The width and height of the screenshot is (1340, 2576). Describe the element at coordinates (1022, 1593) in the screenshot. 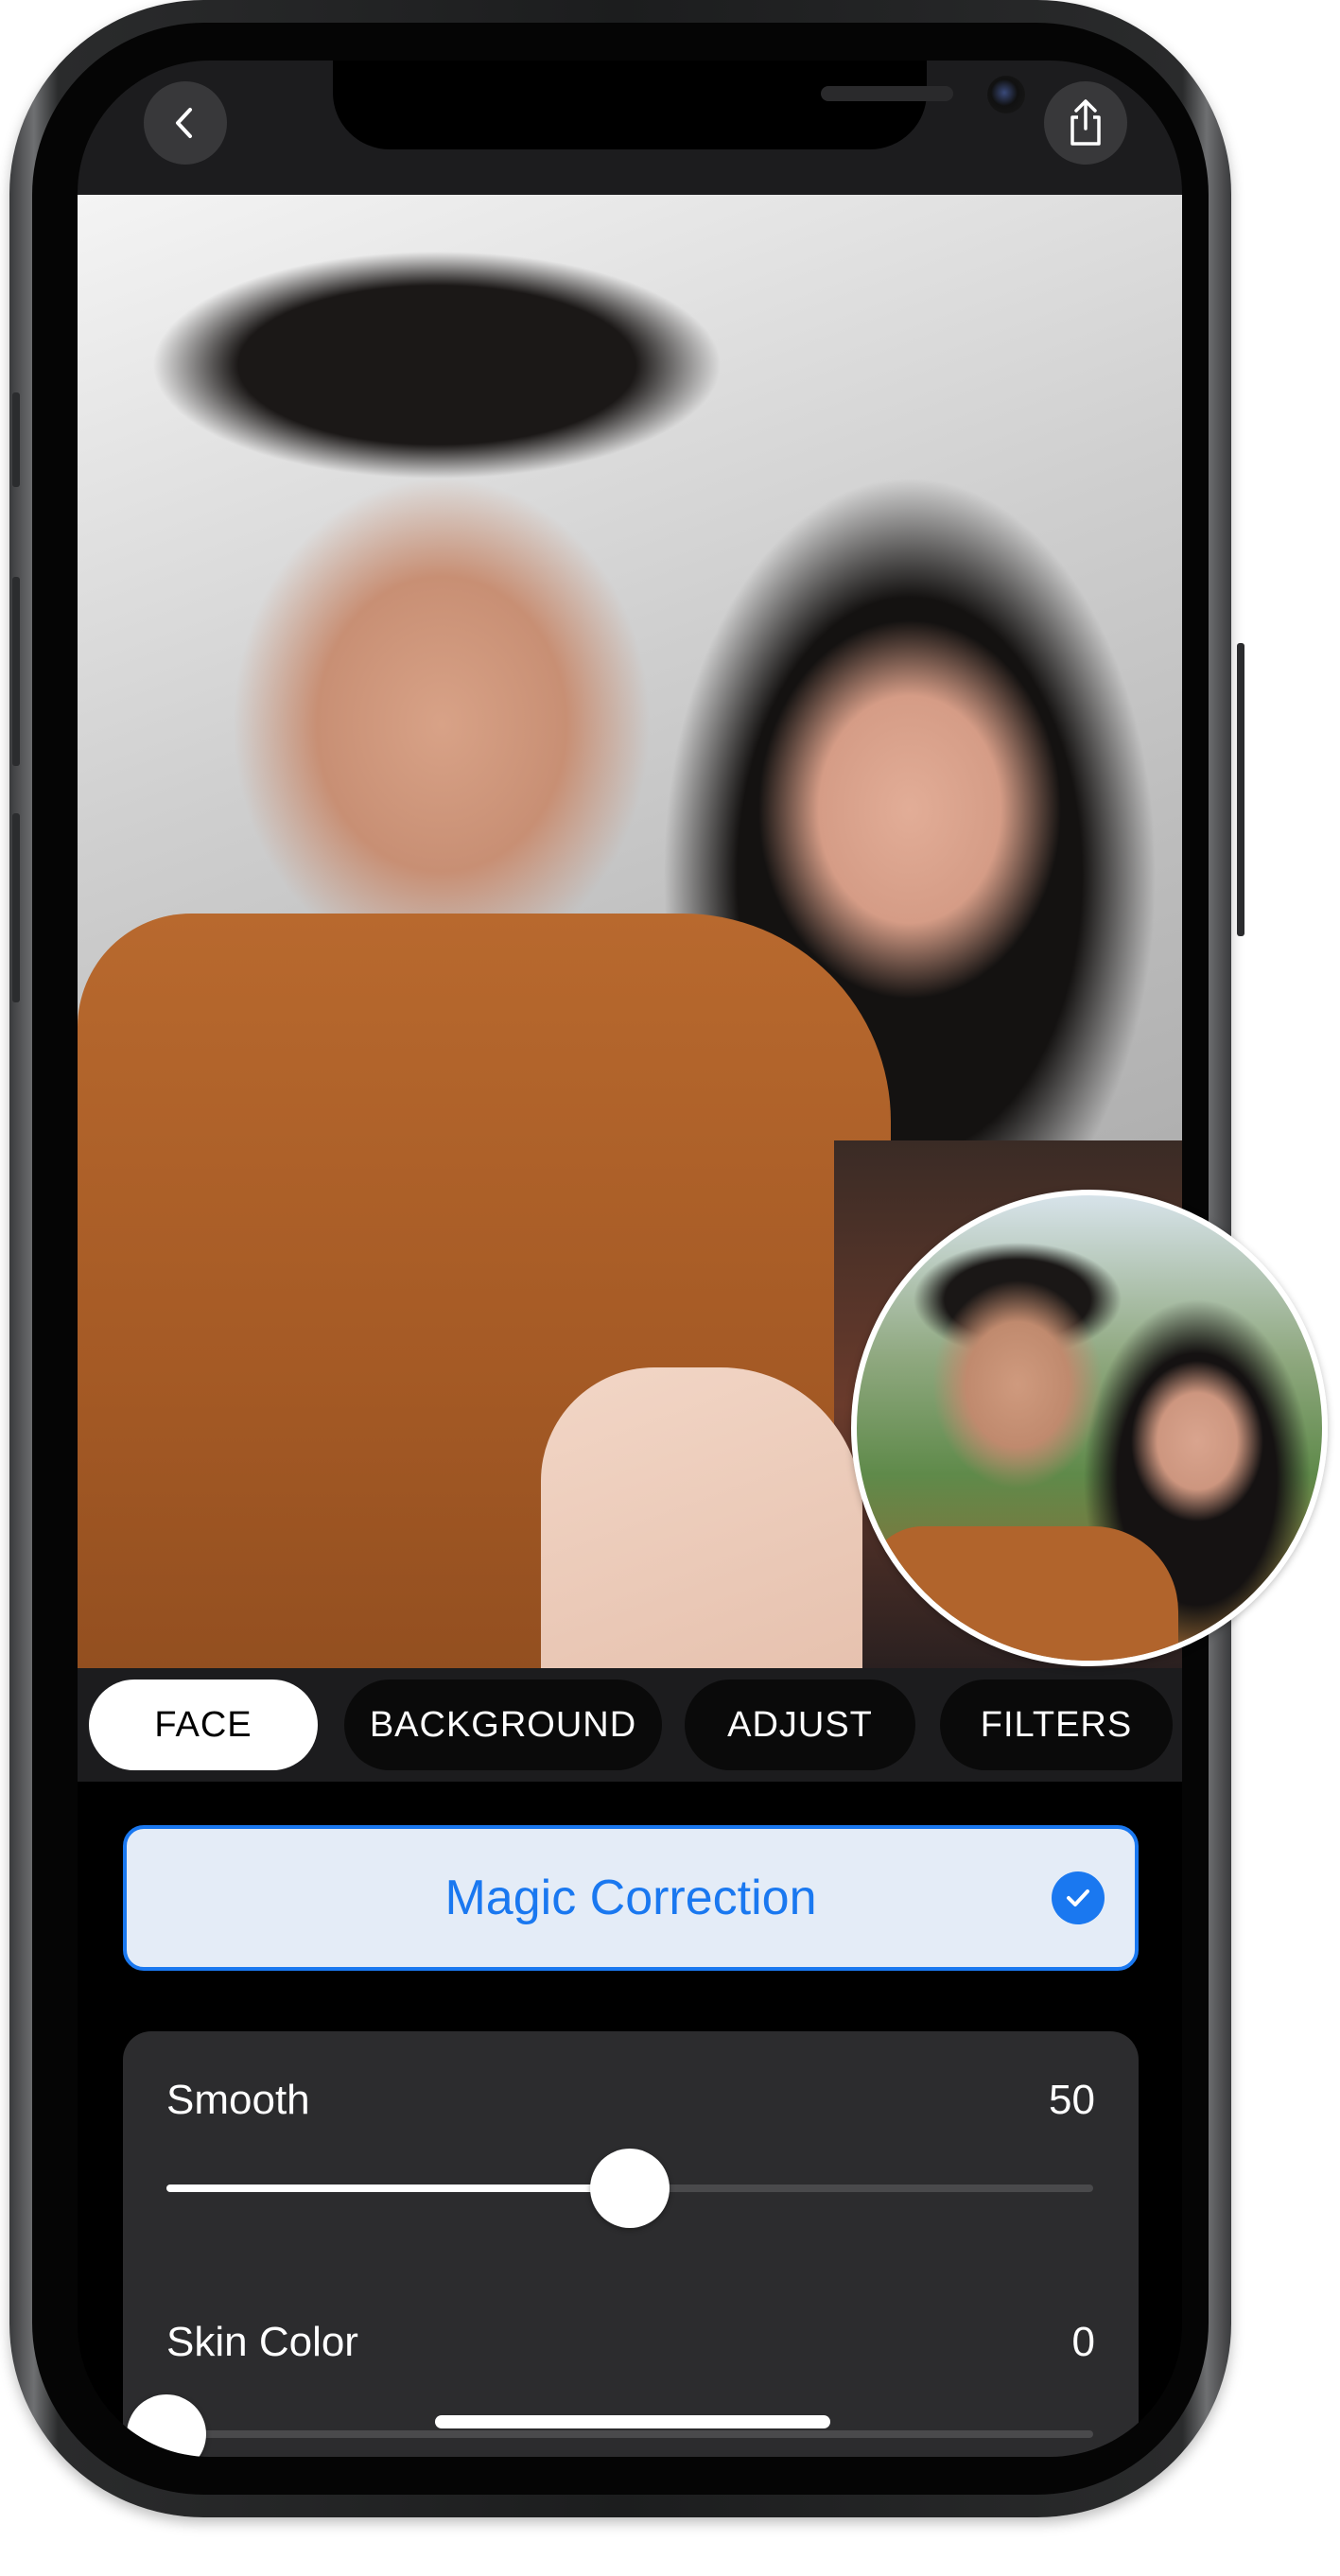

I see `preview-region-shirt` at that location.